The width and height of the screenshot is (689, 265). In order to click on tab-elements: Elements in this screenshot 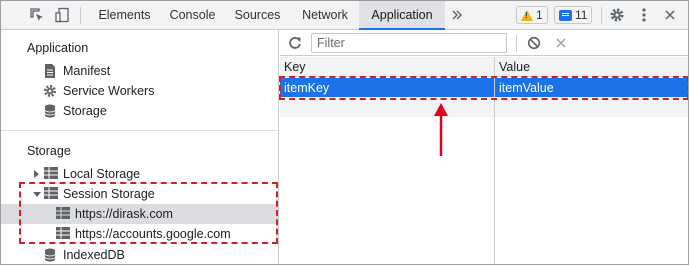, I will do `click(124, 15)`.